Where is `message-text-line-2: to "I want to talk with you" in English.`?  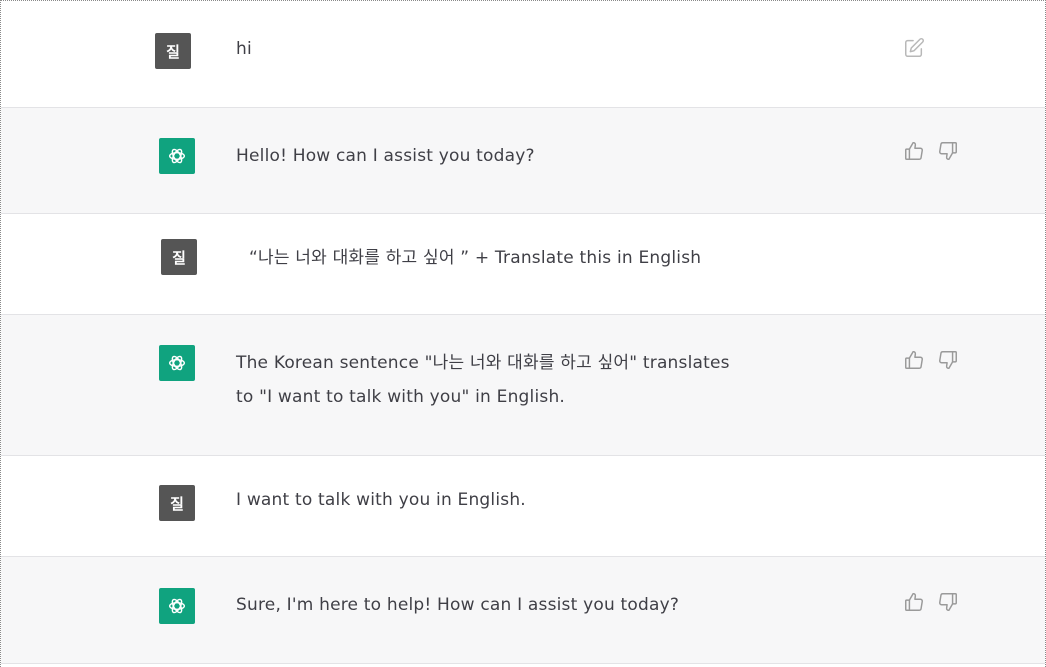
message-text-line-2: to "I want to talk with you" in English. is located at coordinates (401, 397).